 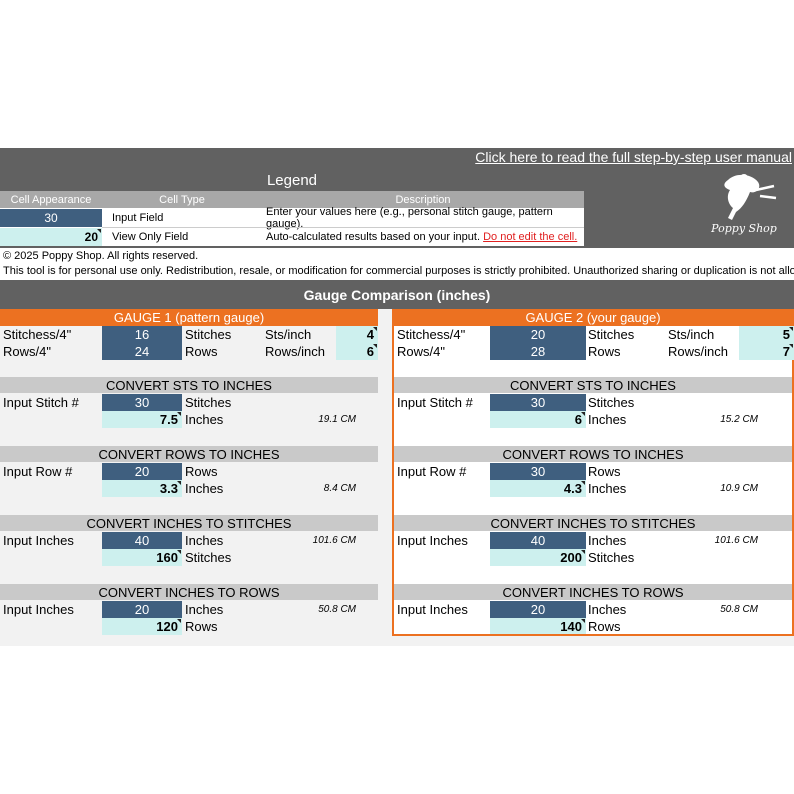 I want to click on gauge1-title: GAUGE 1 (pattern gauge), so click(x=189, y=317).